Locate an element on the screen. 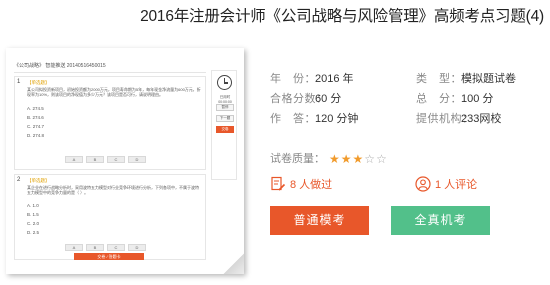  option-item: A. 274.5 is located at coordinates (35, 108).